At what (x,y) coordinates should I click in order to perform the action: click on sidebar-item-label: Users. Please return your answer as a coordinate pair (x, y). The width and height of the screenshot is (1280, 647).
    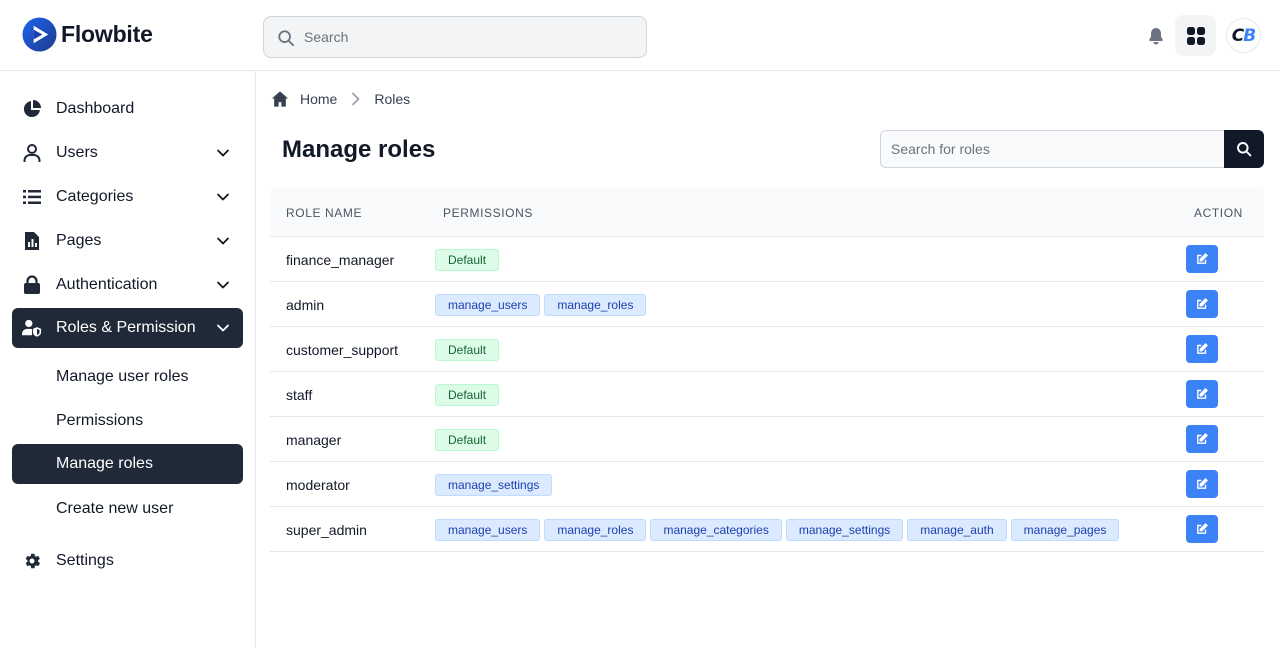
    Looking at the image, I should click on (77, 152).